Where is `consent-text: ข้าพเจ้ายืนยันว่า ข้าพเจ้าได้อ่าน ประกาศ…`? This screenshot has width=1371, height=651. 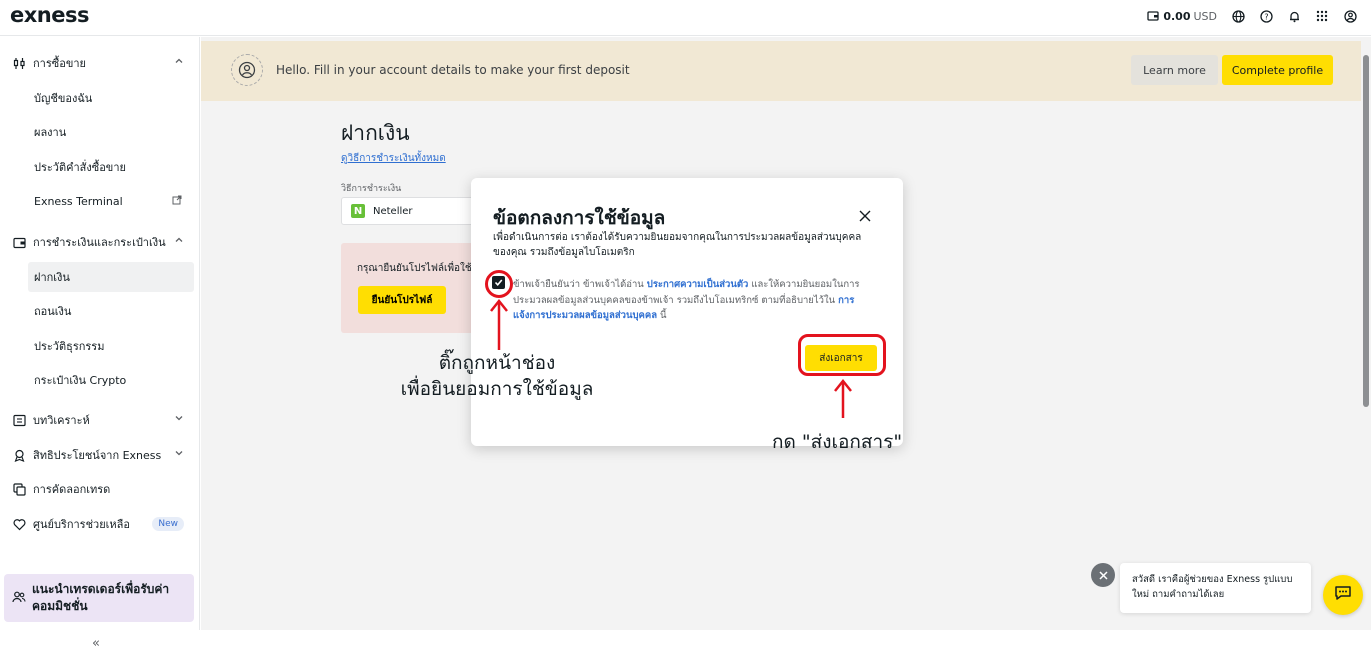 consent-text: ข้าพเจ้ายืนยันว่า ข้าพเจ้าได้อ่าน ประกาศ… is located at coordinates (688, 300).